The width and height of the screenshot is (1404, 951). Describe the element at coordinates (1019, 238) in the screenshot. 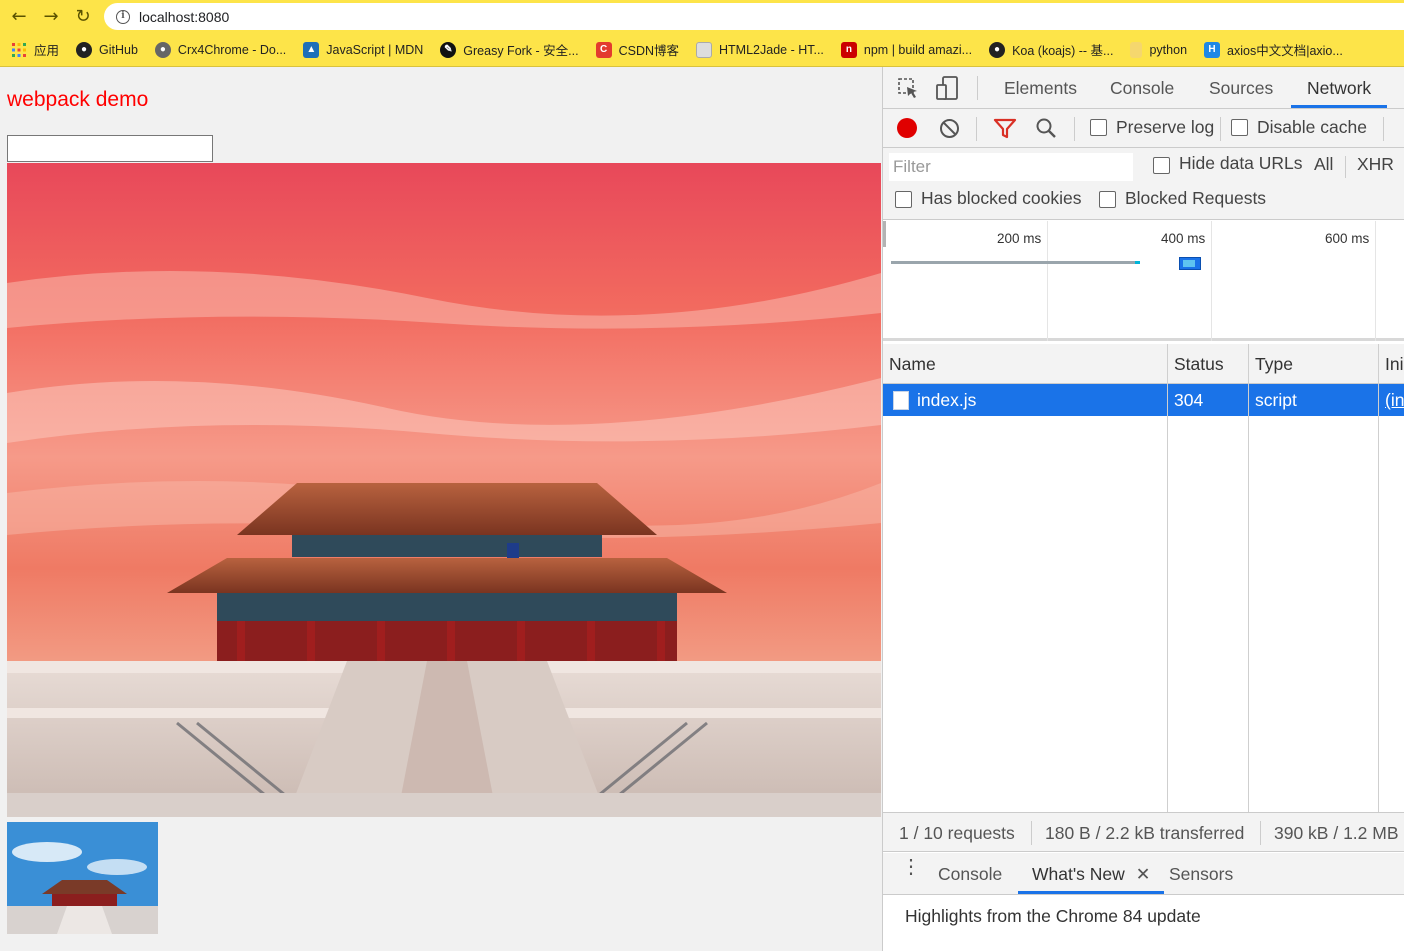

I see `tick-label: 200 ms` at that location.